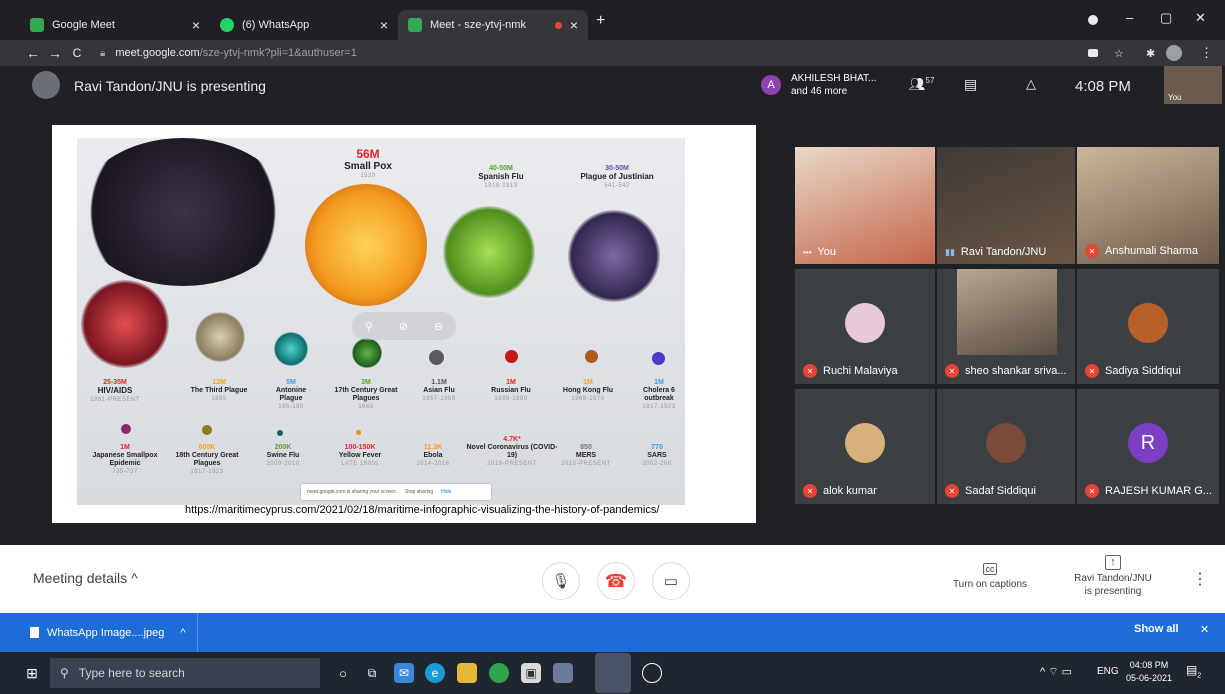 This screenshot has height=694, width=1225. What do you see at coordinates (1108, 671) in the screenshot?
I see `language-indicator: ENG` at bounding box center [1108, 671].